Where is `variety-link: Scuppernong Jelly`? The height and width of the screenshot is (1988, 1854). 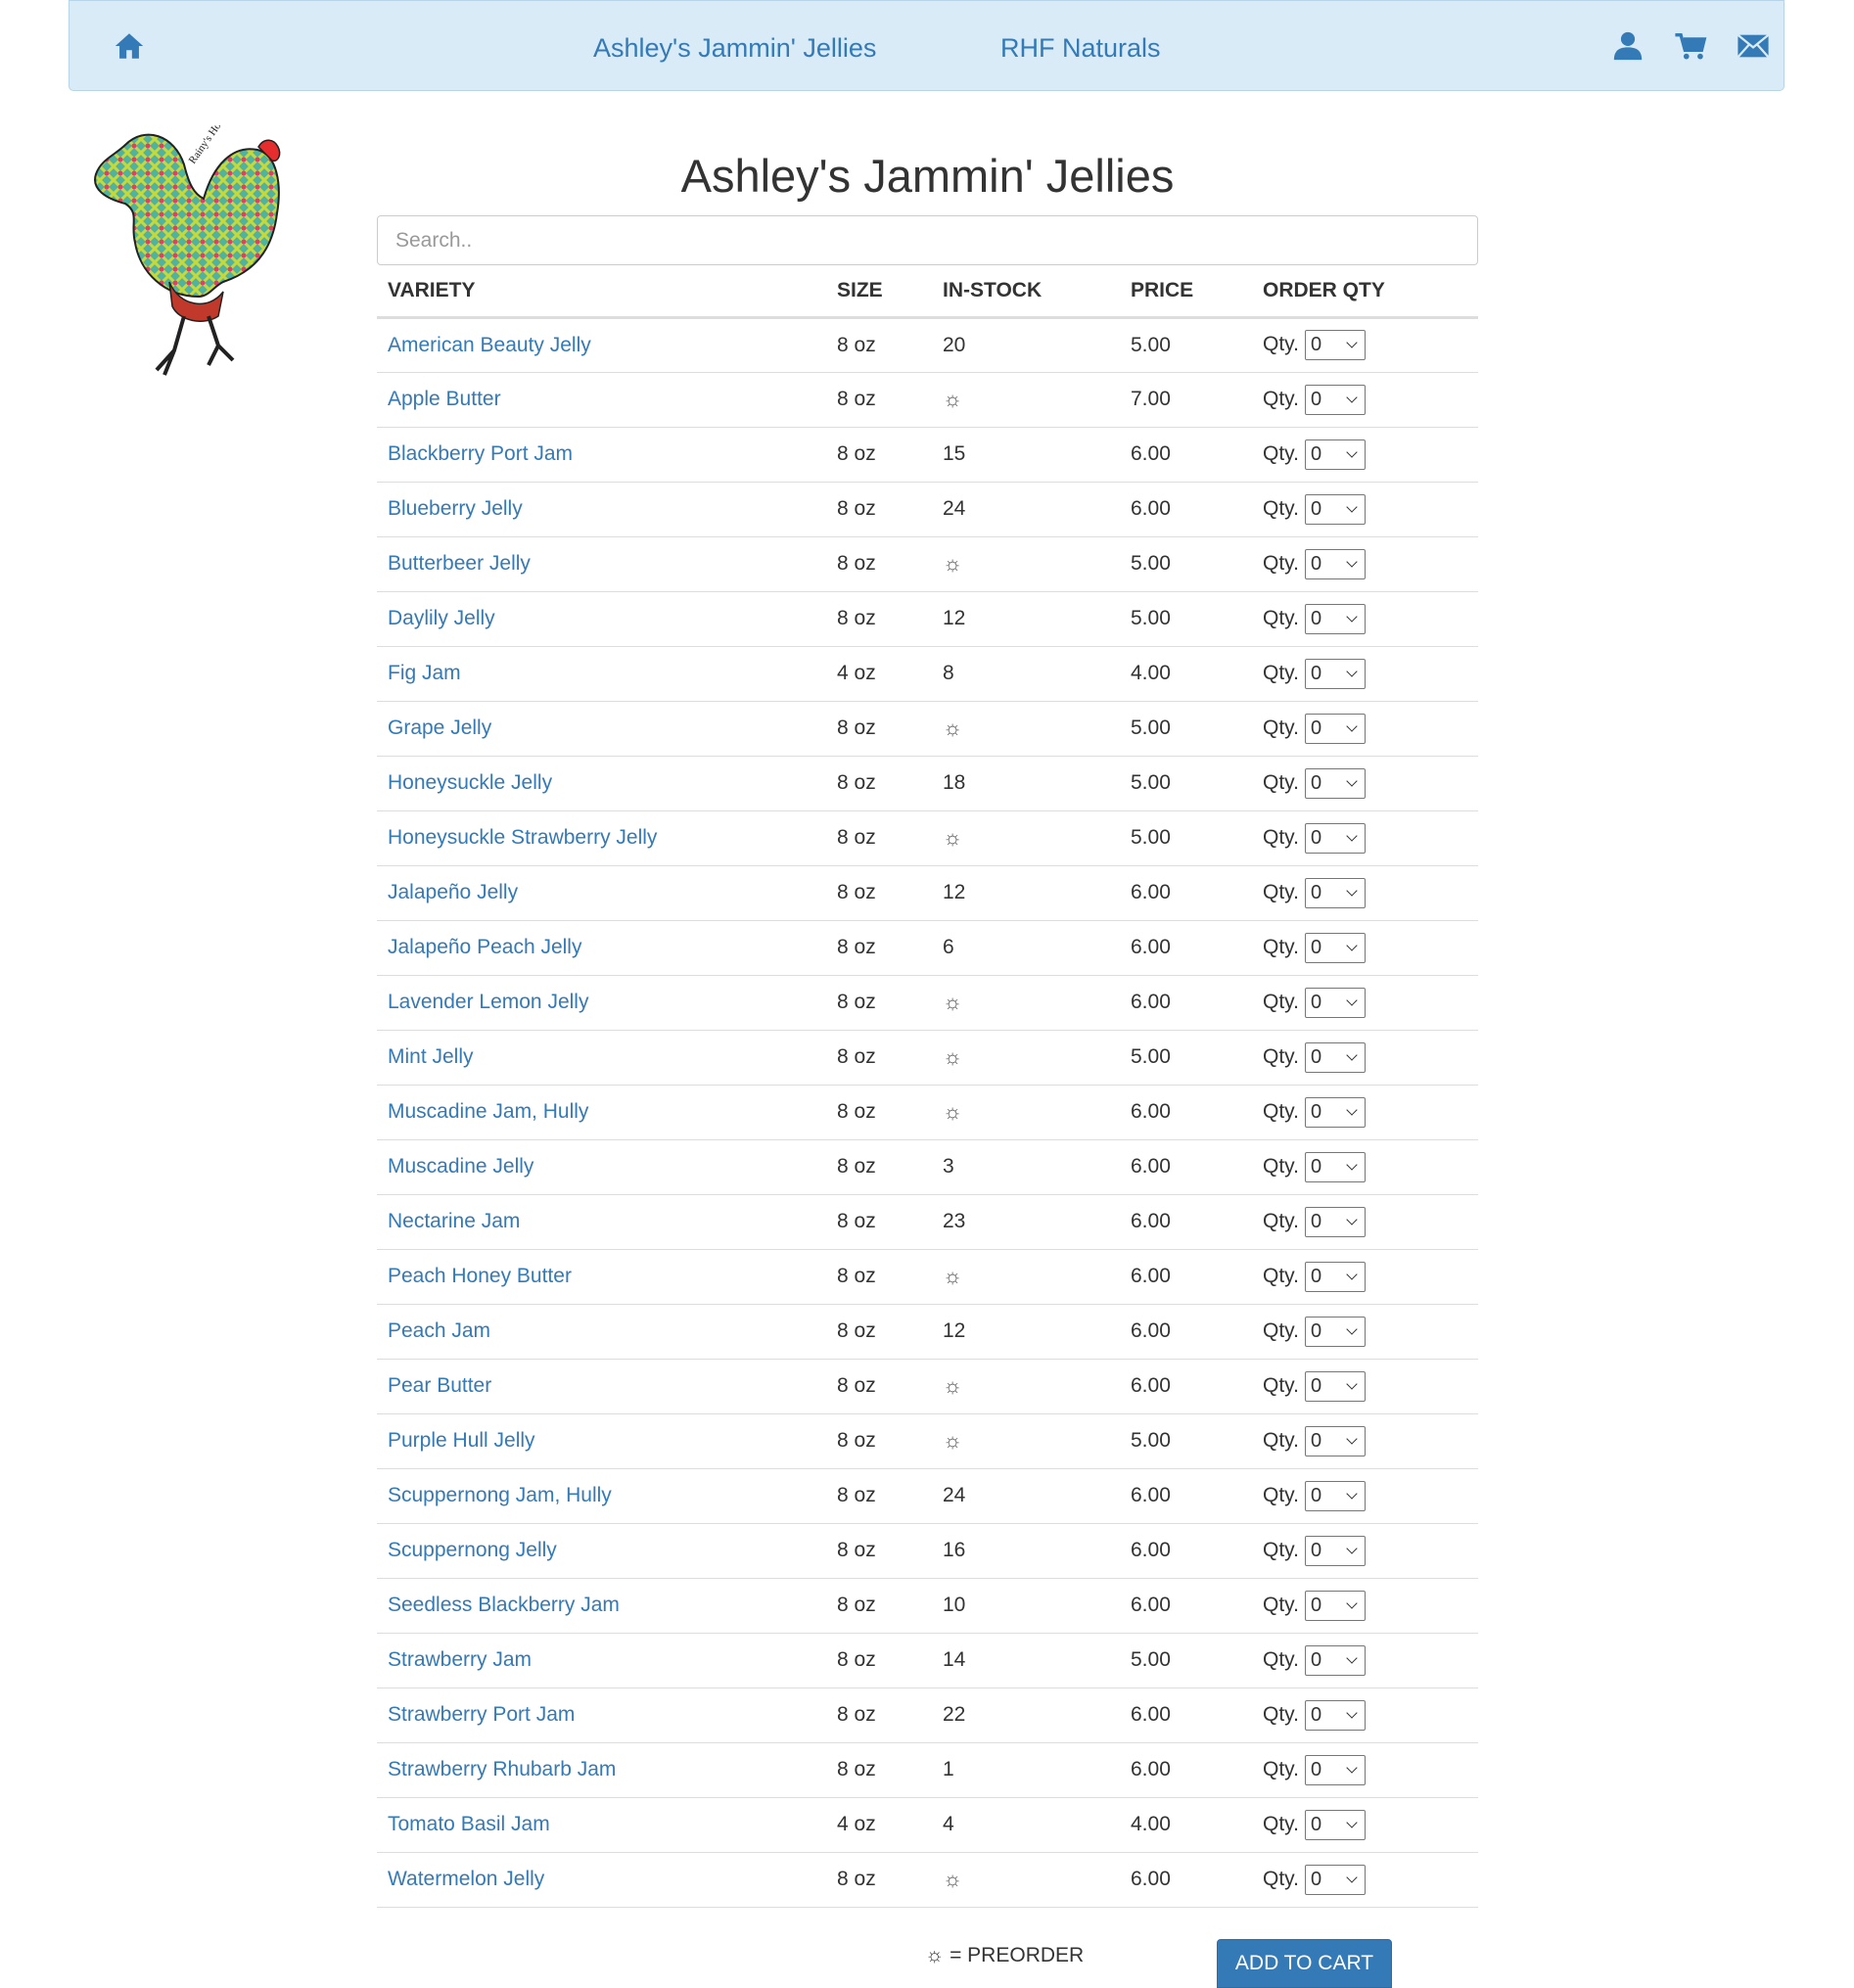 variety-link: Scuppernong Jelly is located at coordinates (472, 1550).